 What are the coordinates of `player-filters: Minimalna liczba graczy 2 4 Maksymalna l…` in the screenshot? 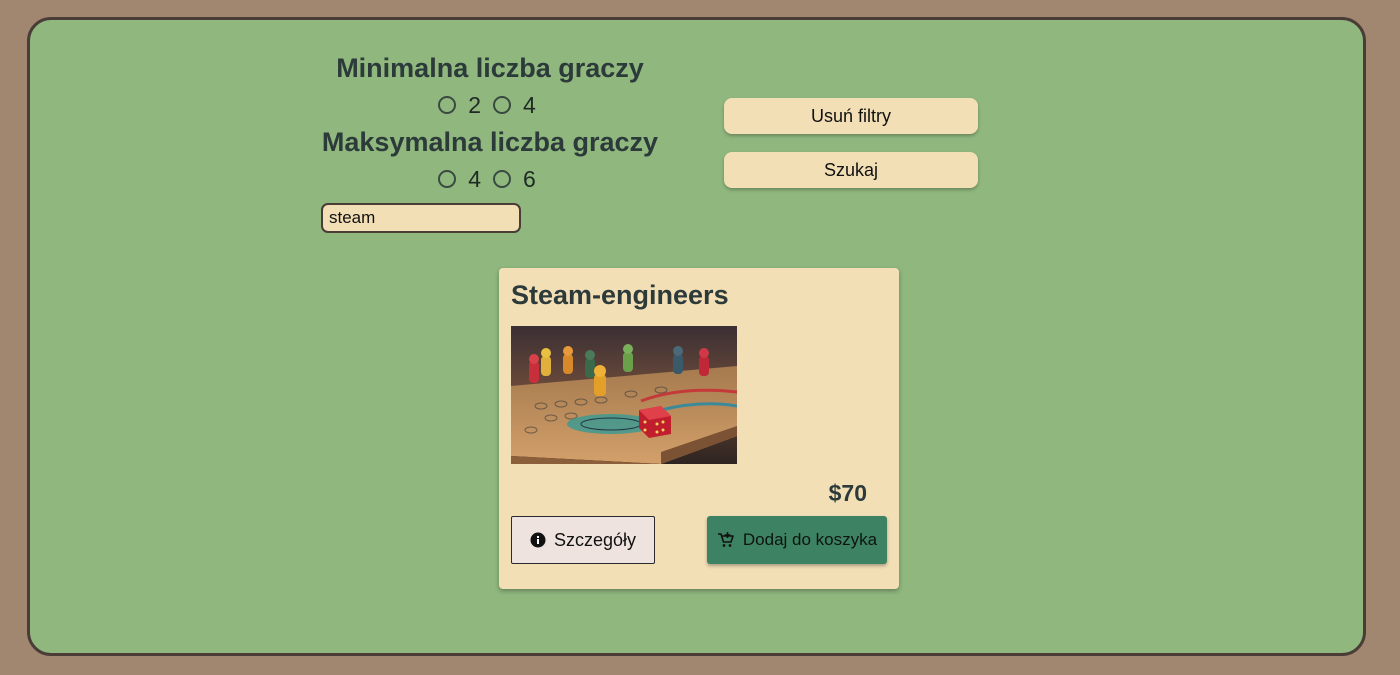 It's located at (490, 124).